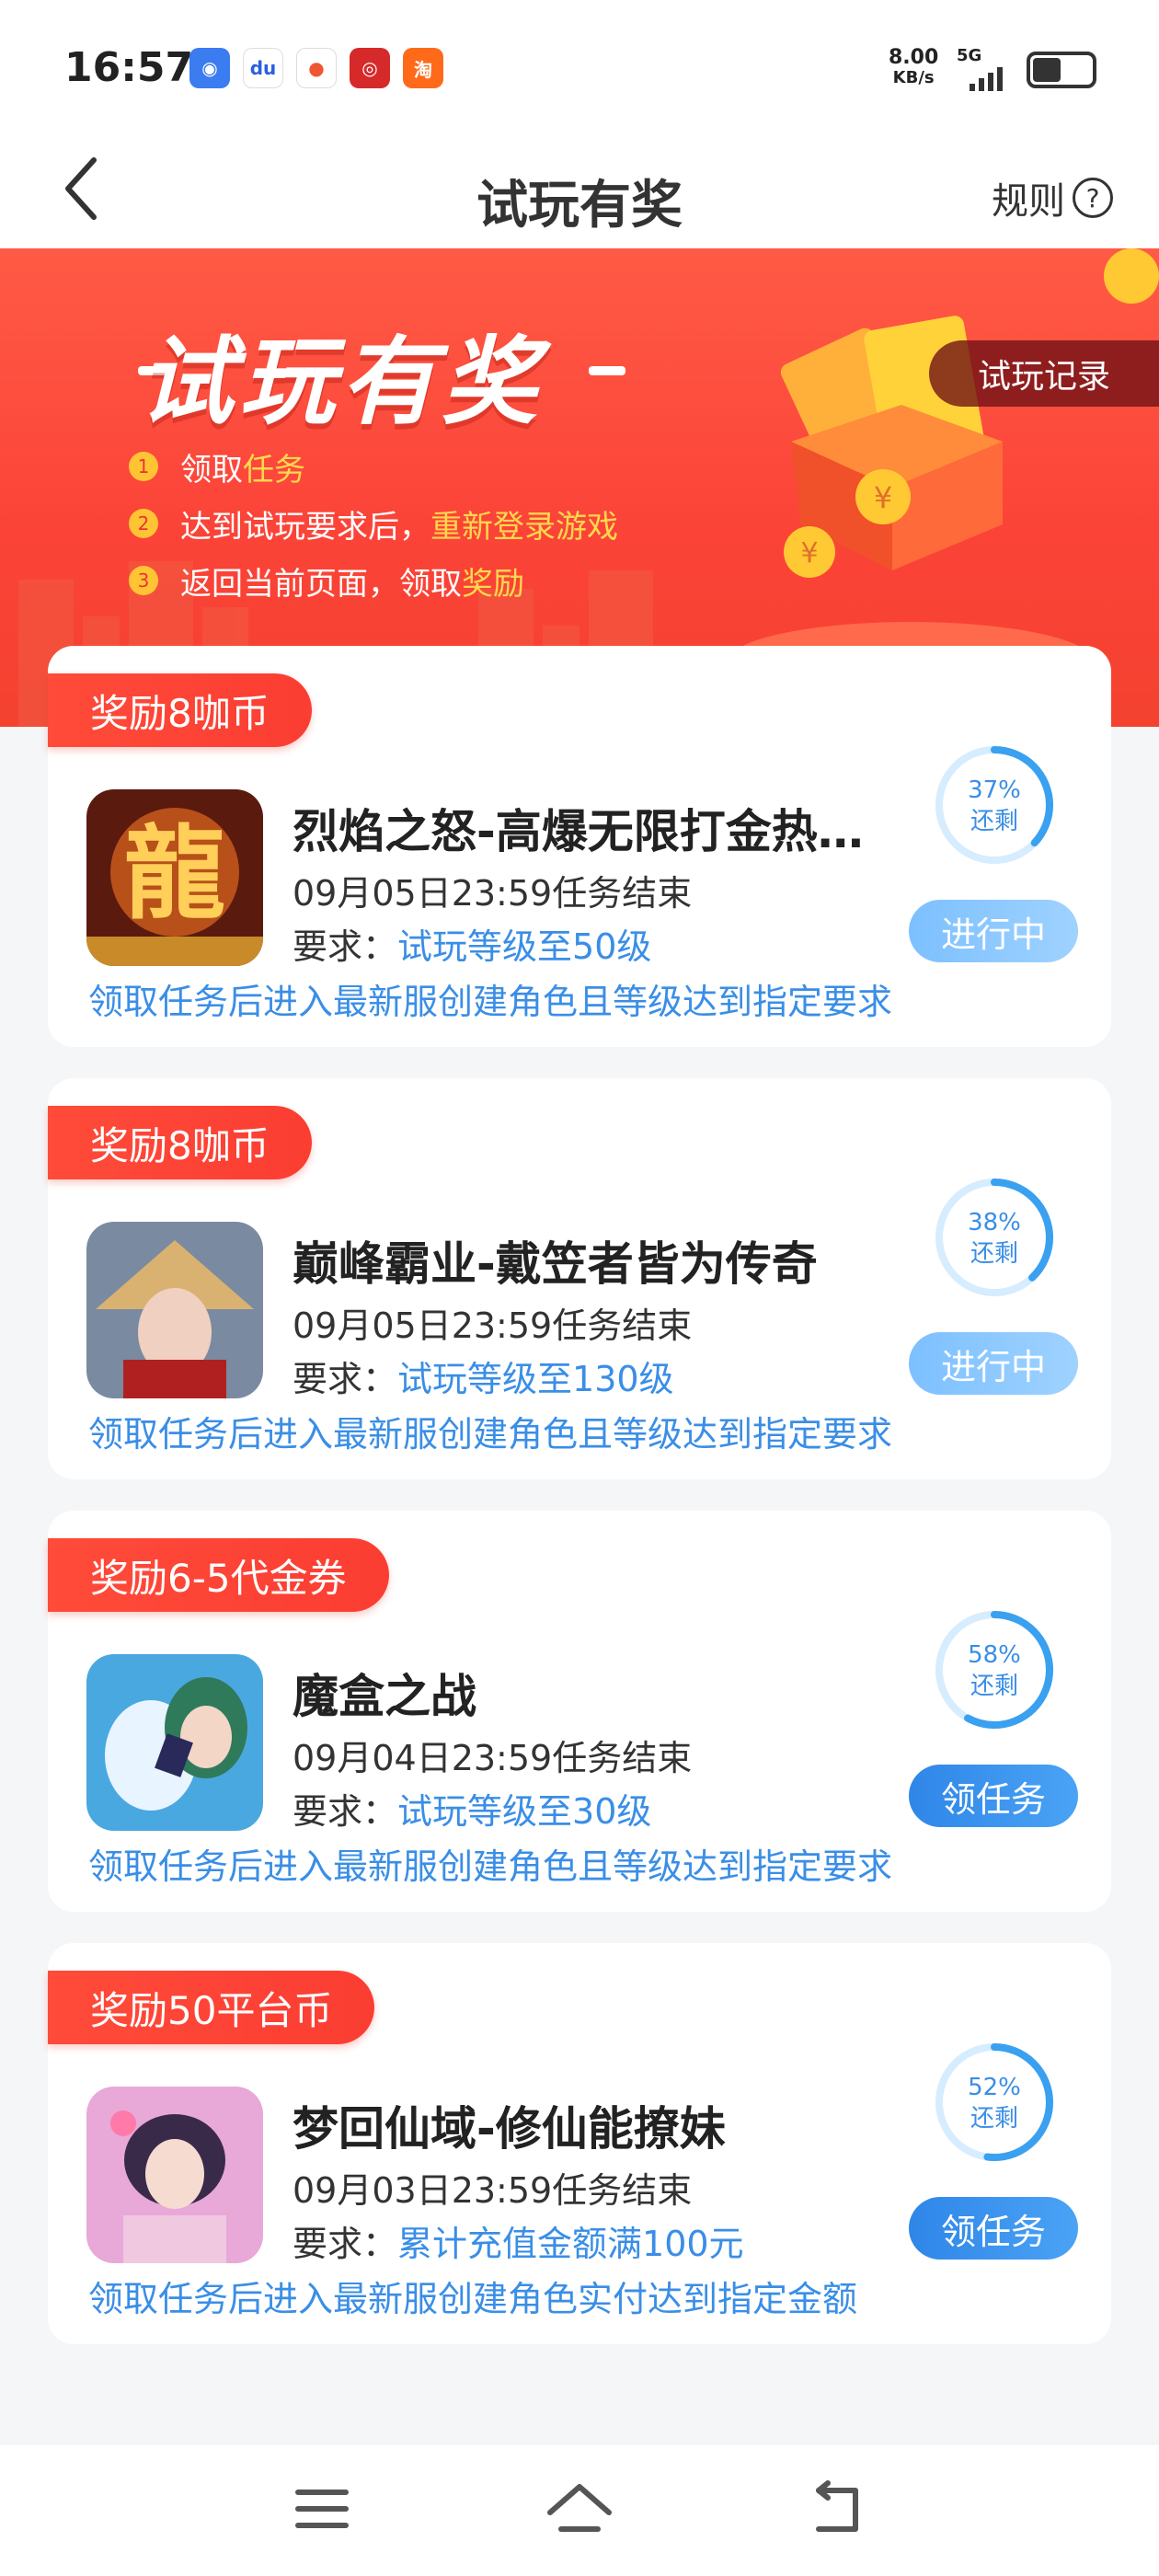 The image size is (1159, 2576). Describe the element at coordinates (535, 1379) in the screenshot. I see `requirement-value: 试玩等级至130级` at that location.